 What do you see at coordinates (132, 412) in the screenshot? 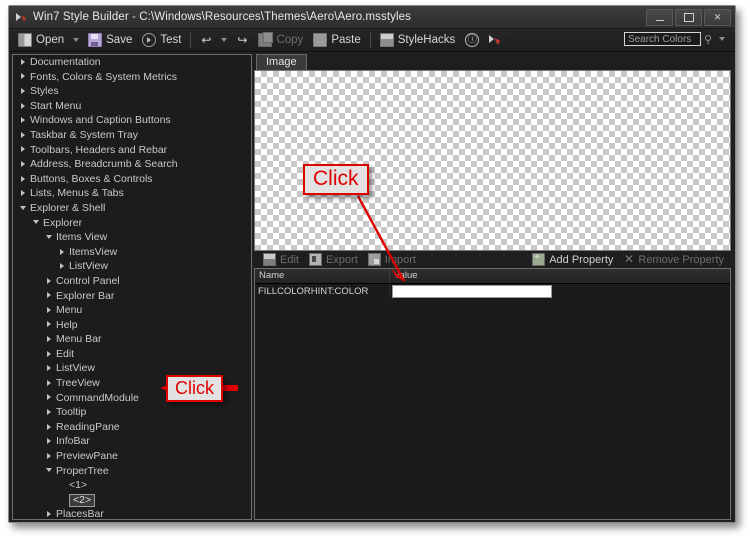
I see `tree-item: Tooltip` at bounding box center [132, 412].